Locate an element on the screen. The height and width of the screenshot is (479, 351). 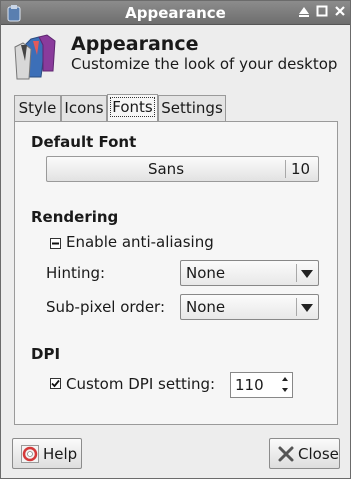
tab-settings: Settings is located at coordinates (192, 108).